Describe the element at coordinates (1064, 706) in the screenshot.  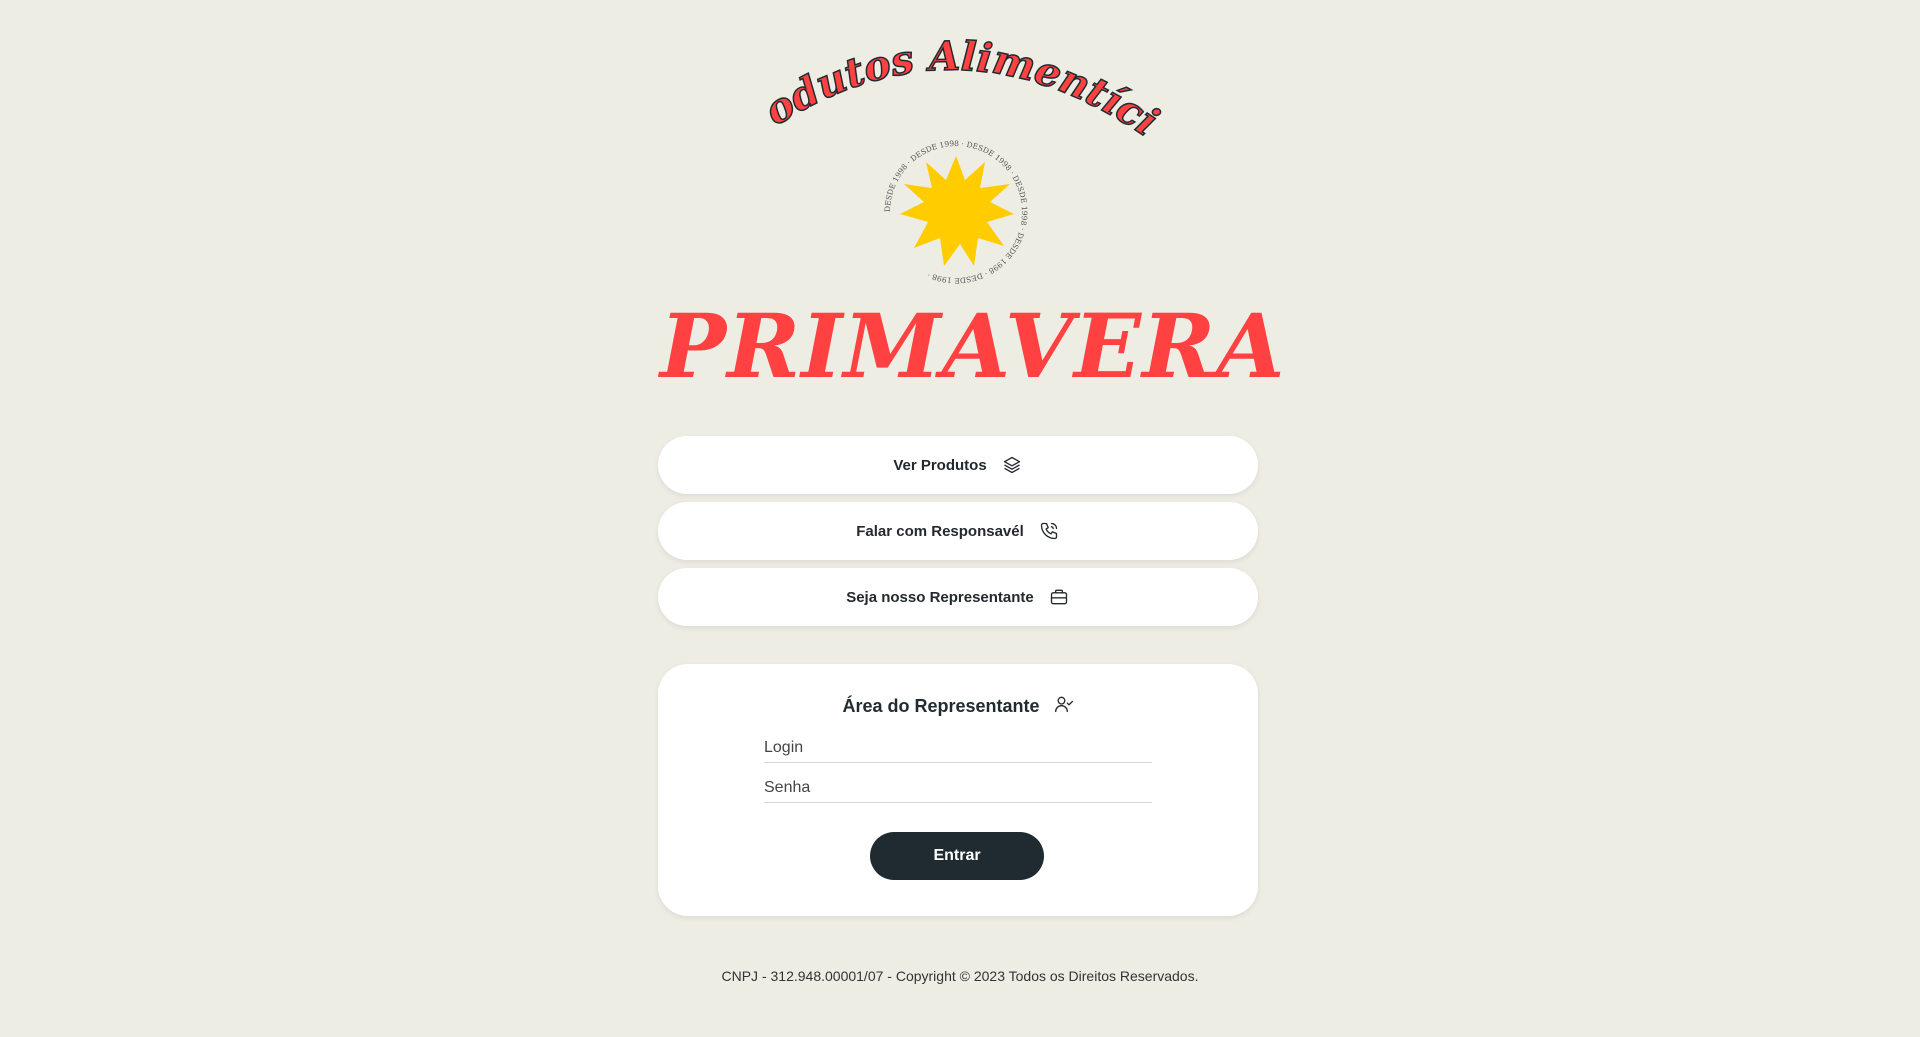
I see `user-check-icon` at that location.